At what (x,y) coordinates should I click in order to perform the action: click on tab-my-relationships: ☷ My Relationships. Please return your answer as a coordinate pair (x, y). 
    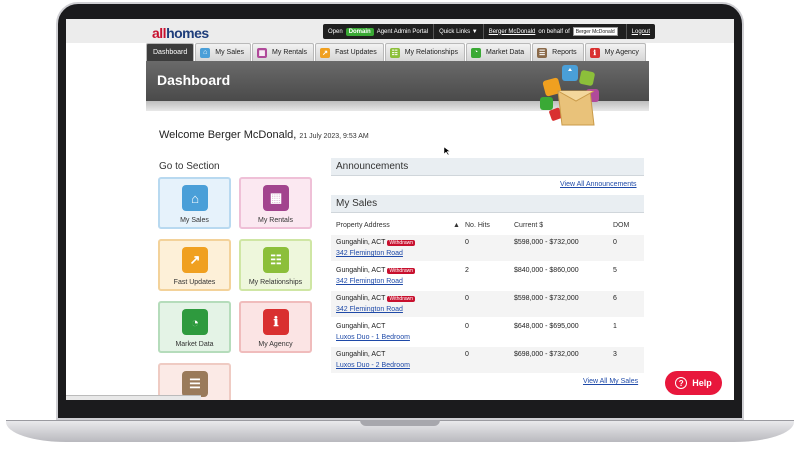
    Looking at the image, I should click on (425, 52).